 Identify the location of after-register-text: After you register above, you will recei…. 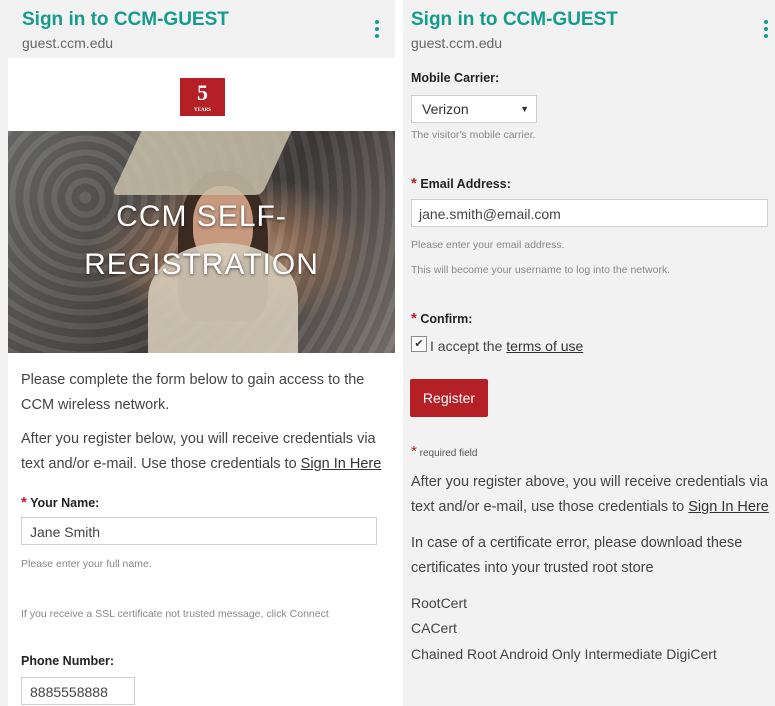
(590, 494).